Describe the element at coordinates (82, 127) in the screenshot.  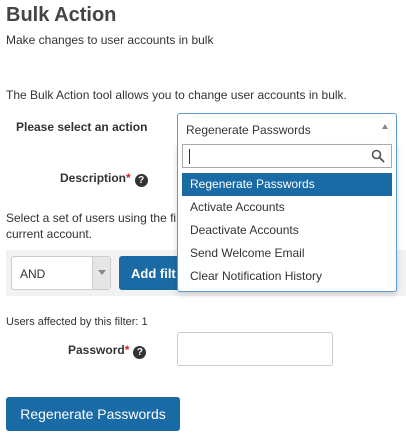
I see `action-label: Please select an action` at that location.